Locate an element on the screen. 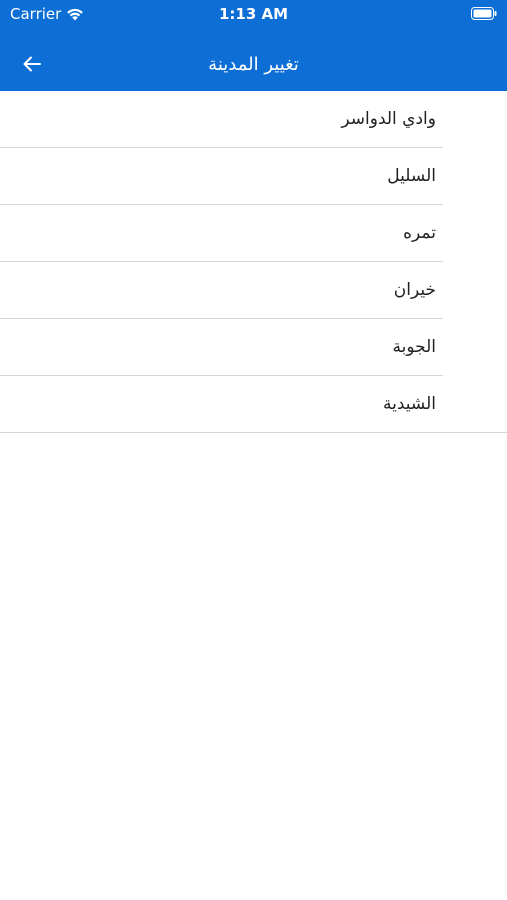 This screenshot has width=507, height=900. city-list-item: خيران is located at coordinates (253, 290).